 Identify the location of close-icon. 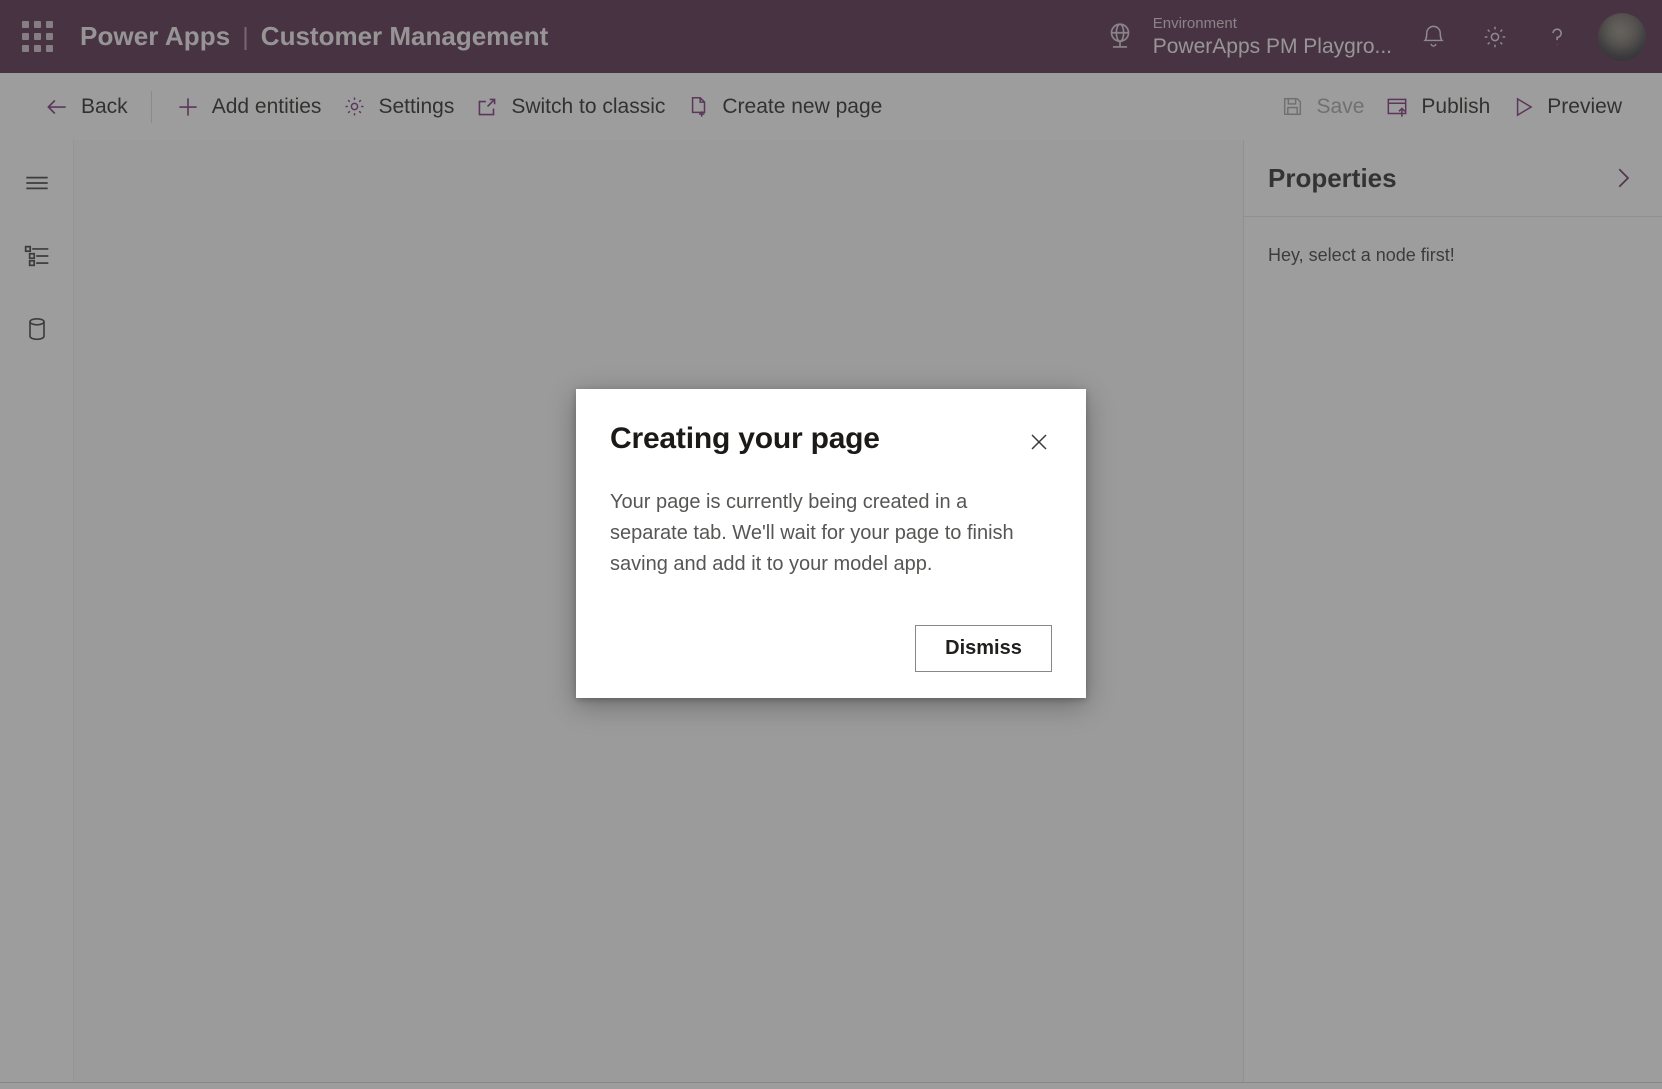
(1039, 442).